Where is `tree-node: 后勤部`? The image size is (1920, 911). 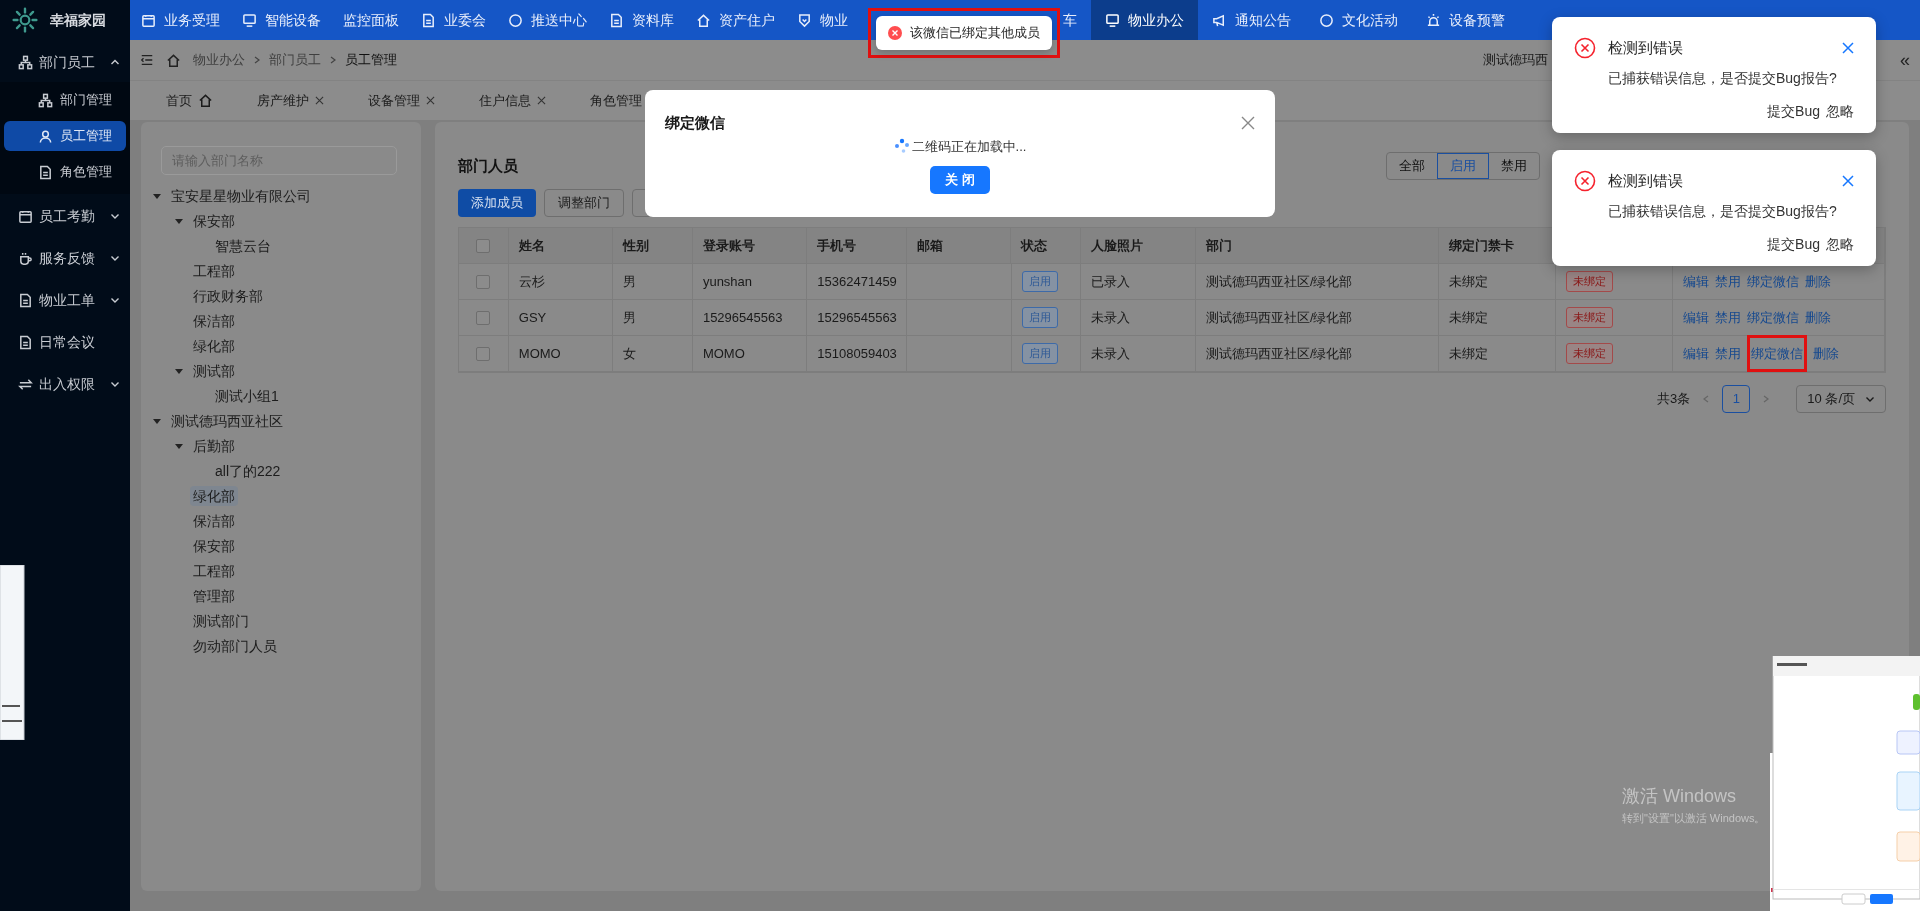 tree-node: 后勤部 is located at coordinates (214, 445).